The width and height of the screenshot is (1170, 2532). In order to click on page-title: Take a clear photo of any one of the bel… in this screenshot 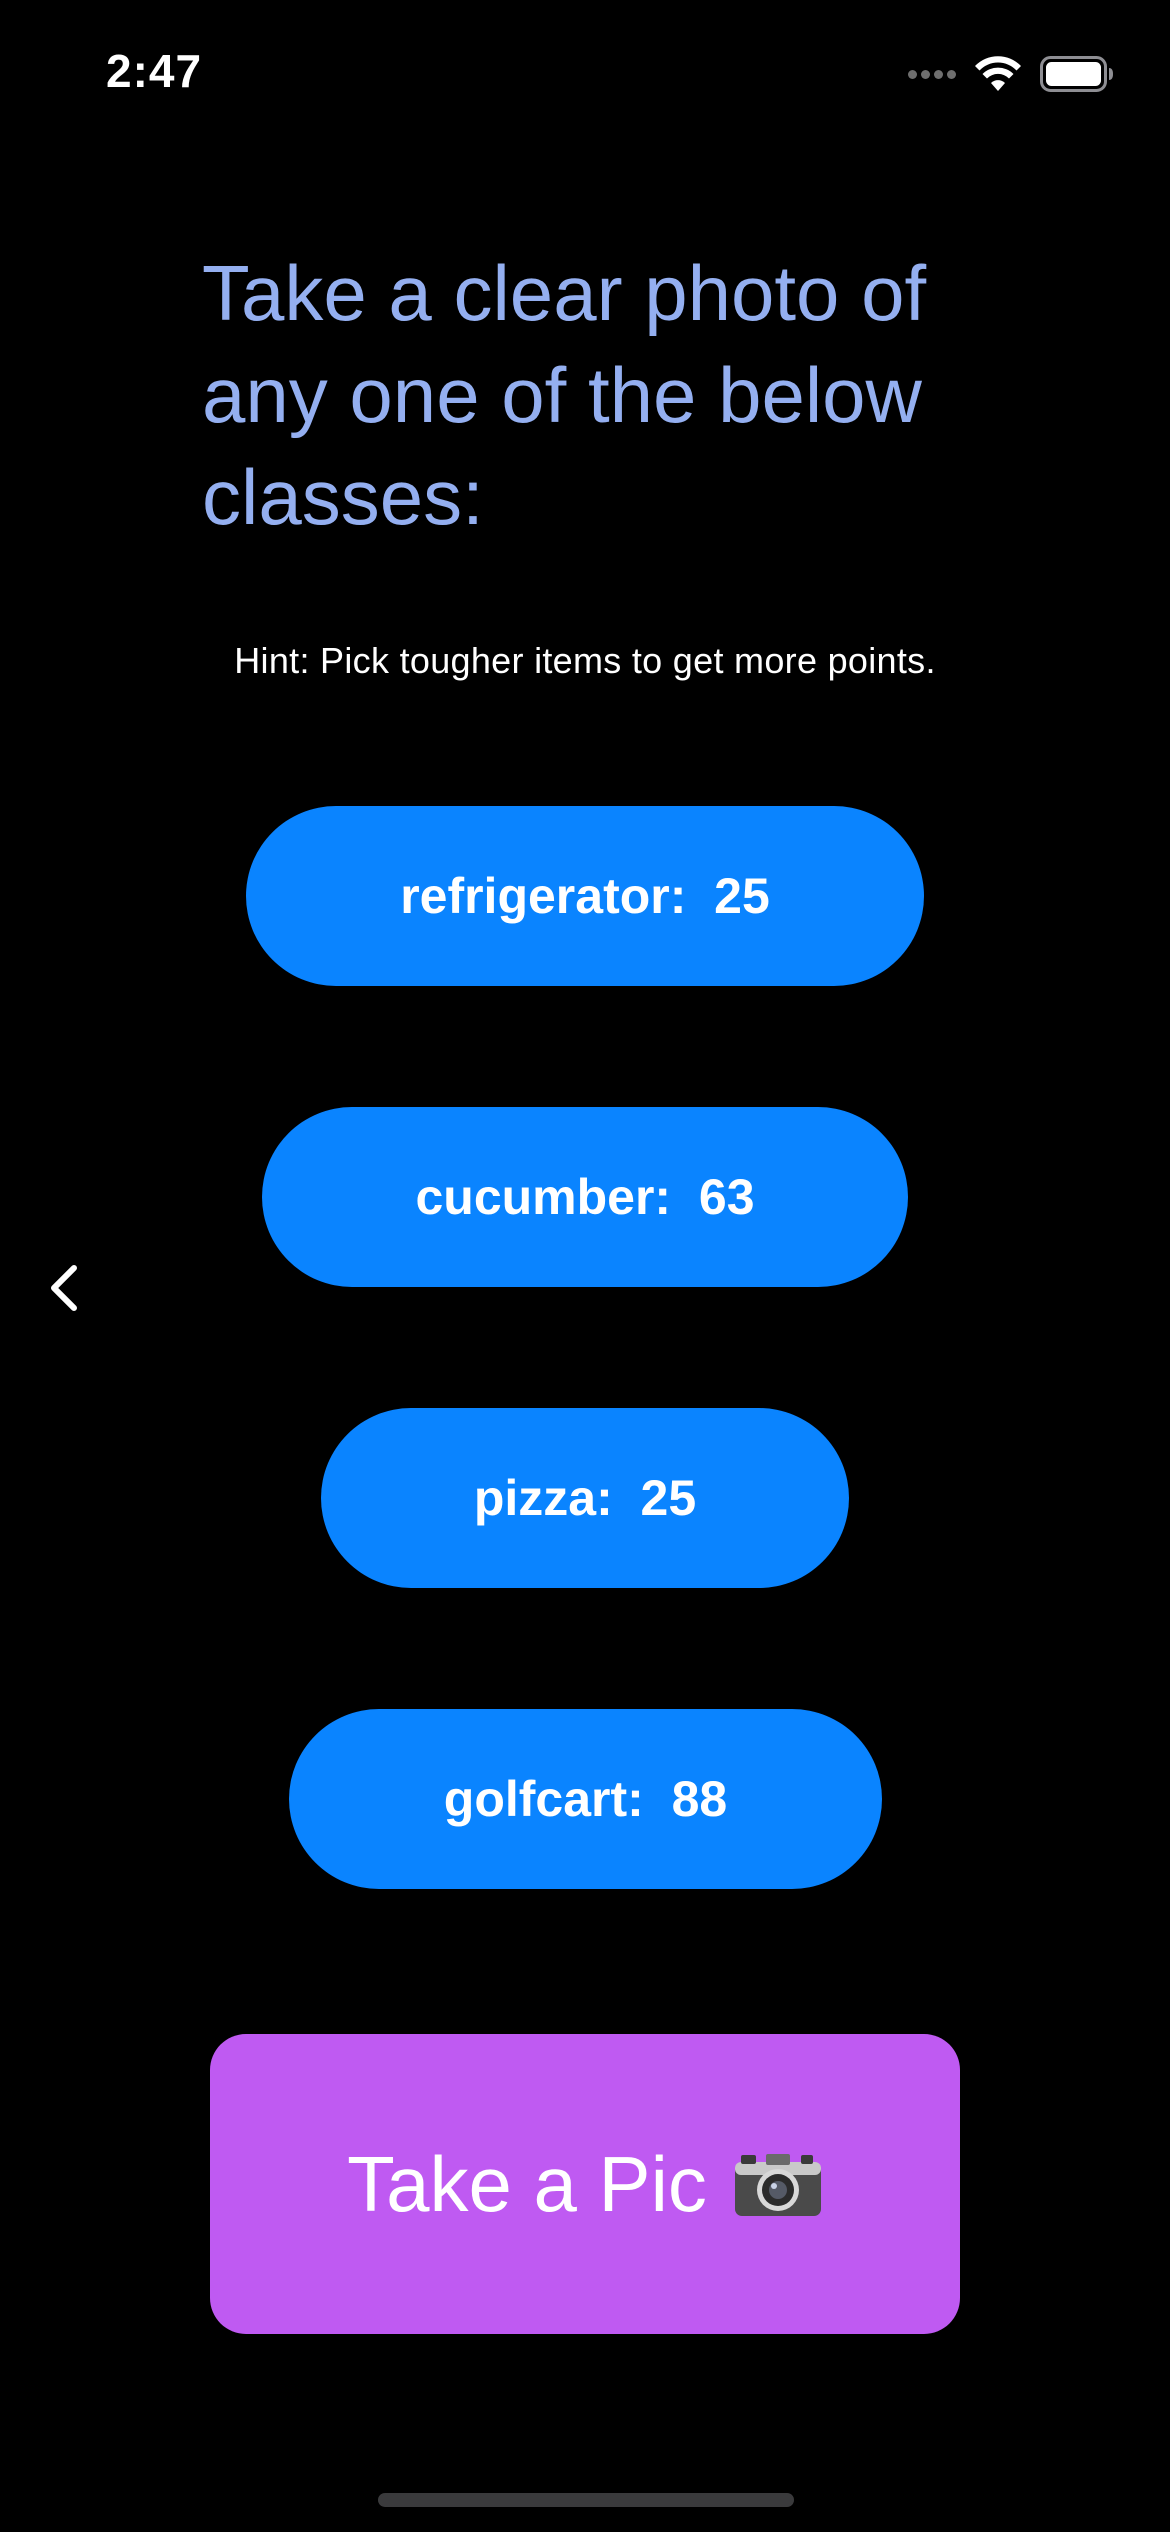, I will do `click(564, 395)`.